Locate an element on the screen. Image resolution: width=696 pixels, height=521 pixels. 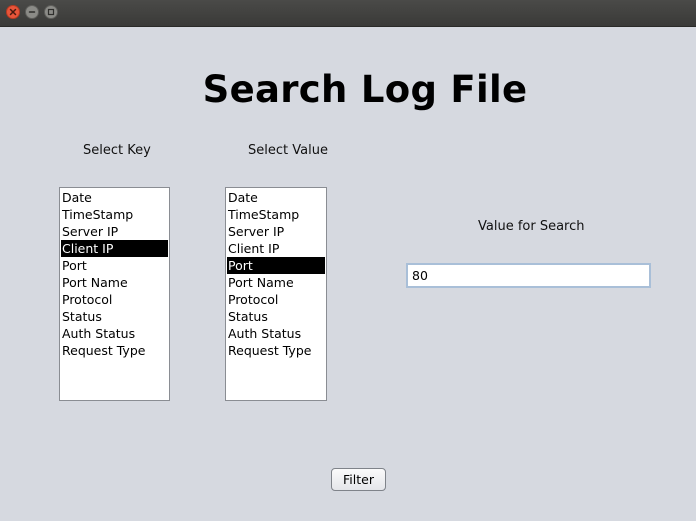
key-list-item: Server IP is located at coordinates (114, 231).